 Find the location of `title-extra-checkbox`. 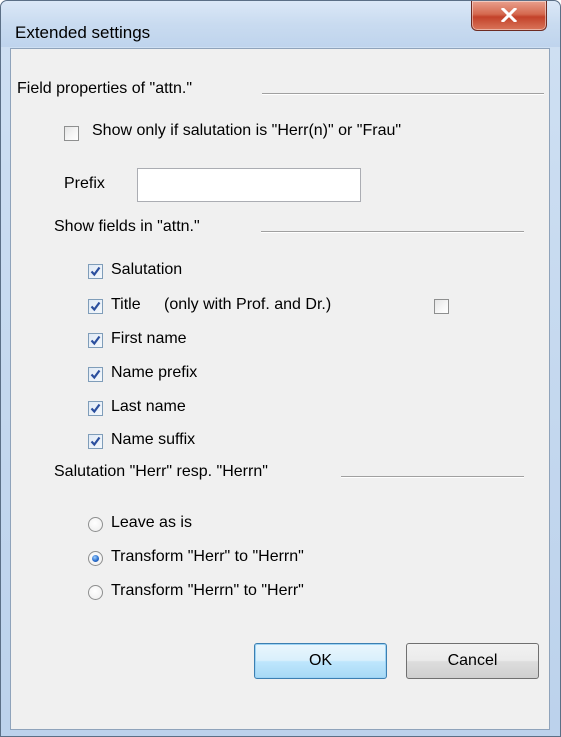

title-extra-checkbox is located at coordinates (441, 306).